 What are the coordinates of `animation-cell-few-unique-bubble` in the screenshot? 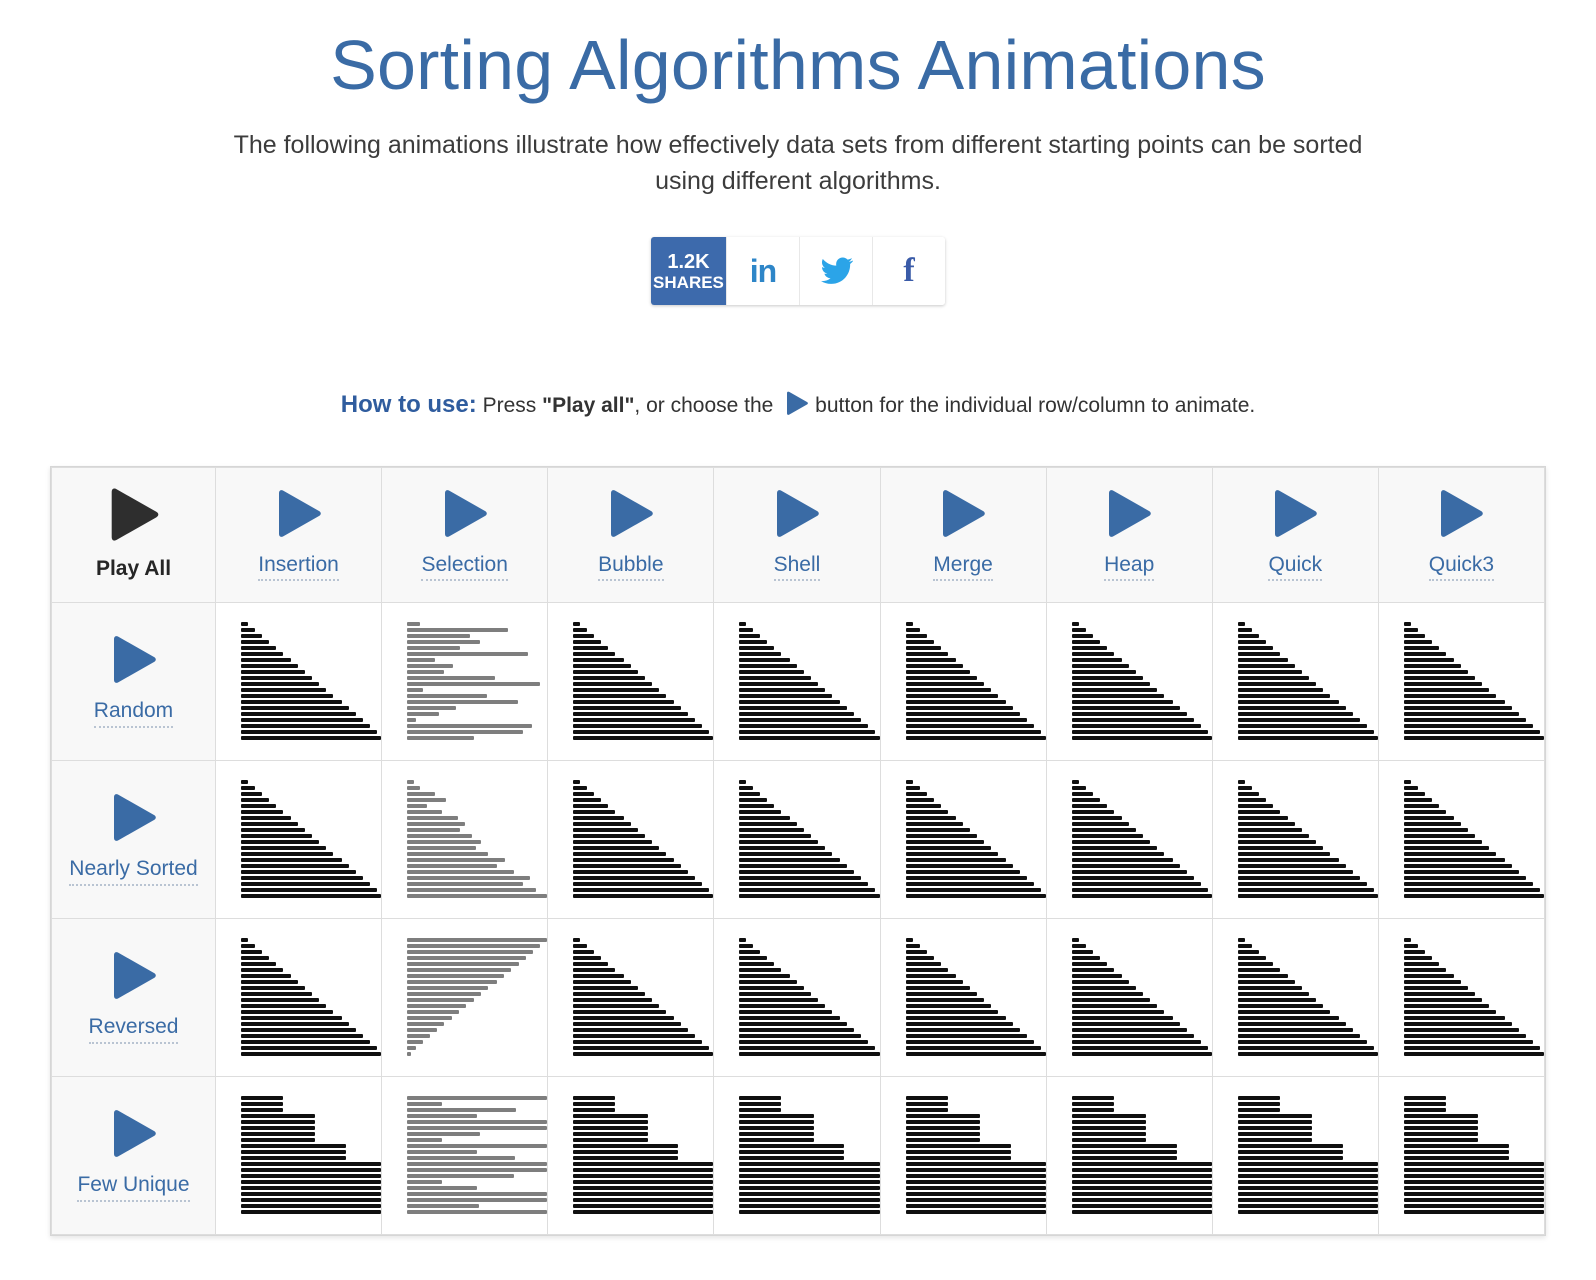 It's located at (631, 1155).